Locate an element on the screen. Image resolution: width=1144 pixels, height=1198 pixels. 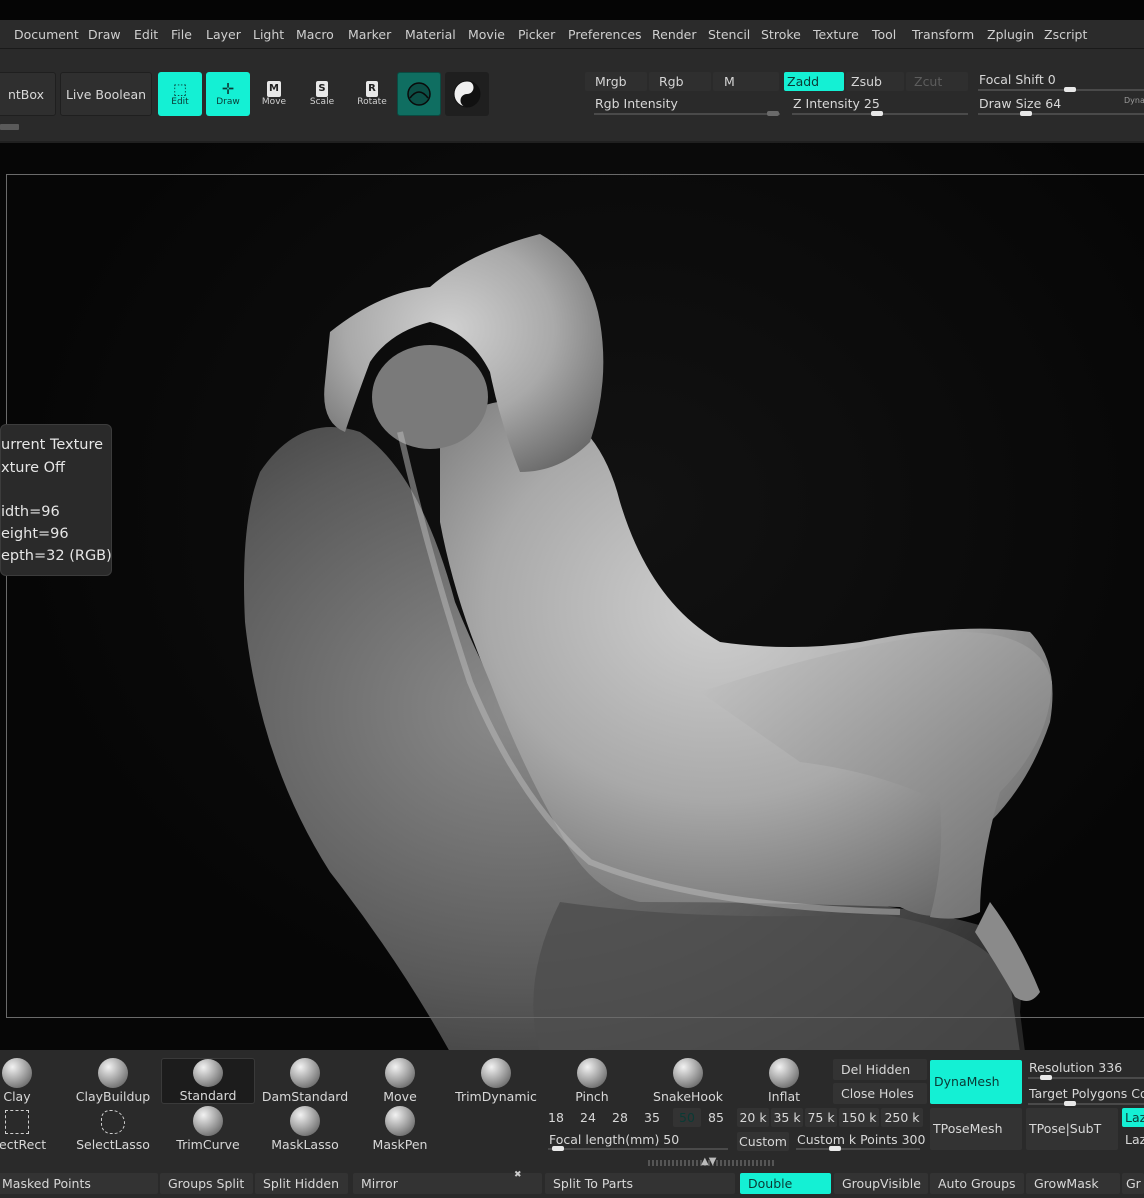
live-boolean-button: Live Boolean is located at coordinates (106, 94).